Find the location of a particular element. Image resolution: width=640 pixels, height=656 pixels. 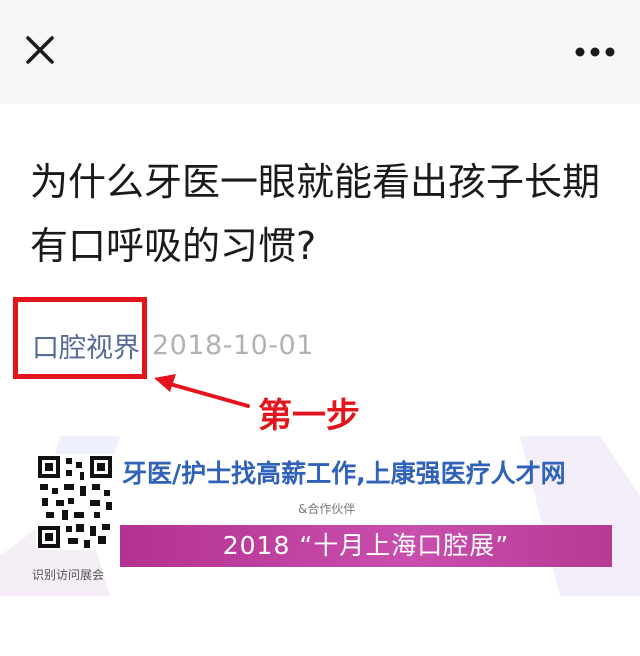

annotation-step-label: 第一步 is located at coordinates (309, 416).